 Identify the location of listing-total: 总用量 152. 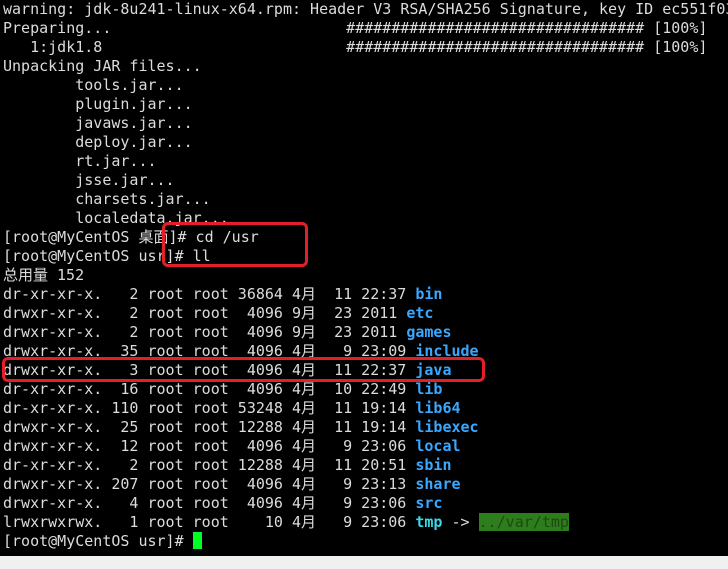
(44, 275).